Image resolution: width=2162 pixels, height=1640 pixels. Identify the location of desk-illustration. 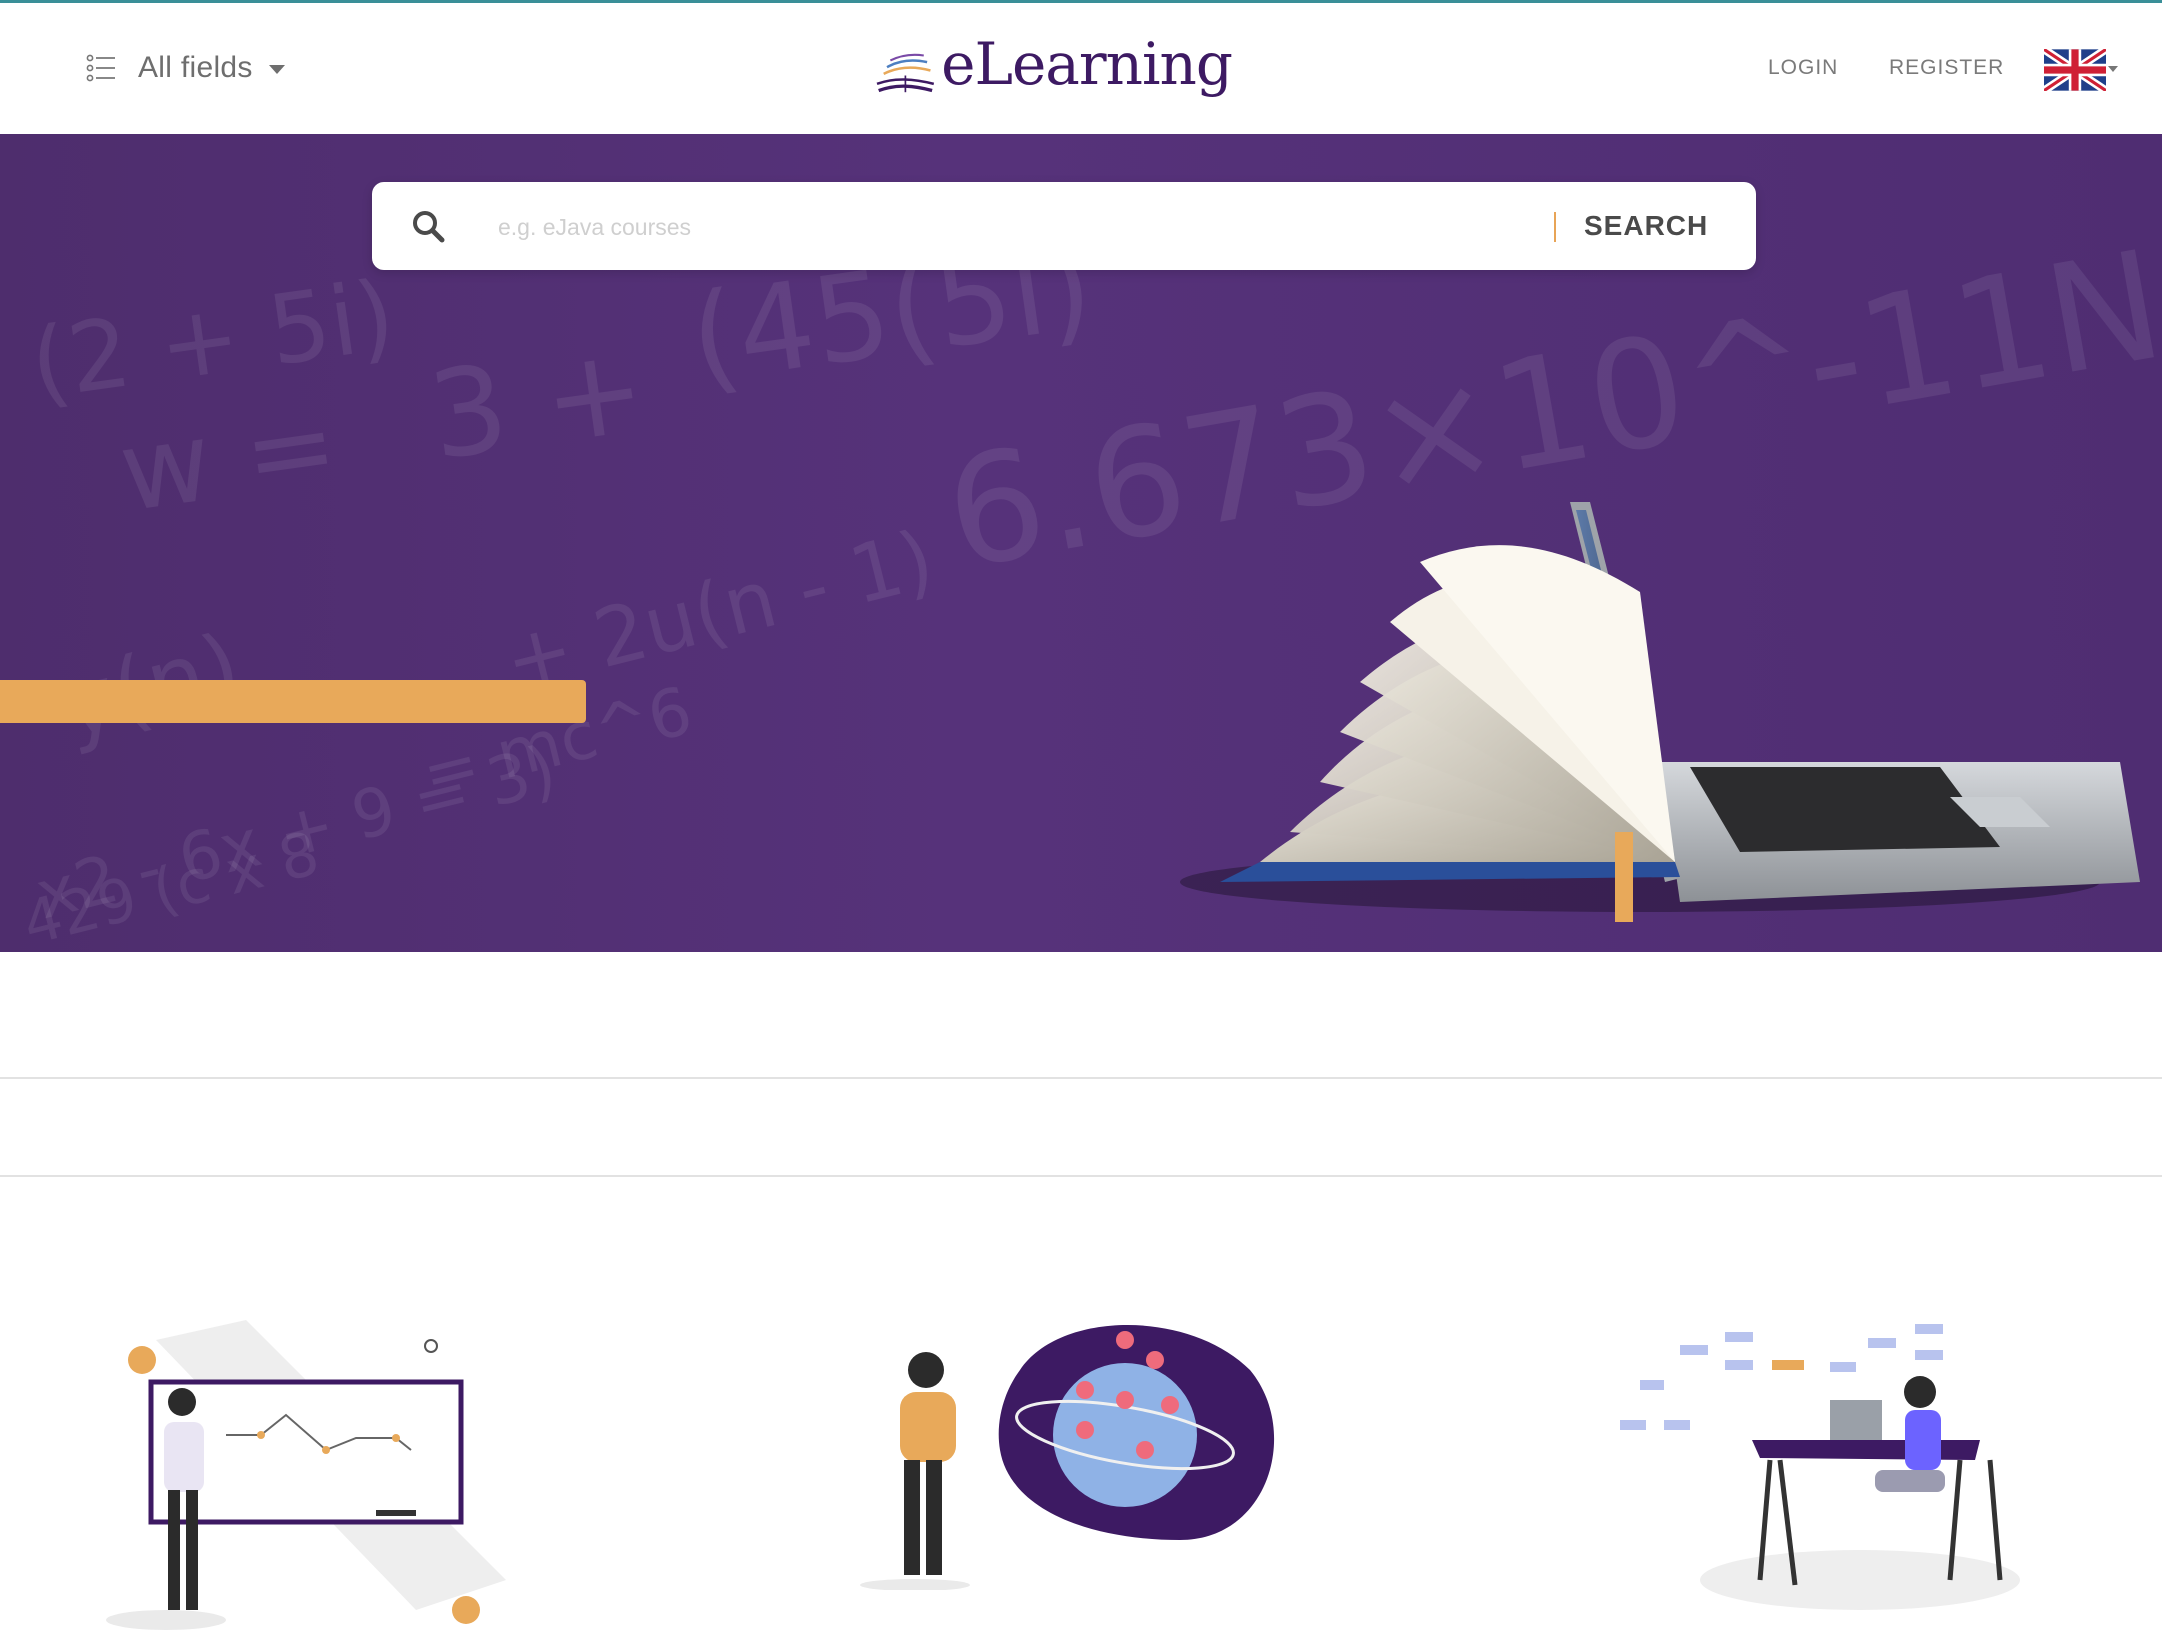
(1820, 1467).